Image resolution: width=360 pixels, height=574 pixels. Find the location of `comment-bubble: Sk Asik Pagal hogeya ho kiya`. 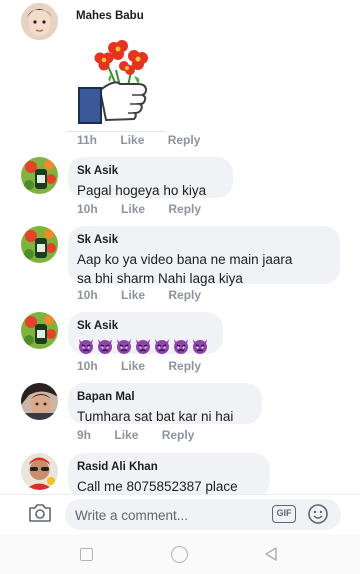

comment-bubble: Sk Asik Pagal hogeya ho kiya is located at coordinates (150, 177).